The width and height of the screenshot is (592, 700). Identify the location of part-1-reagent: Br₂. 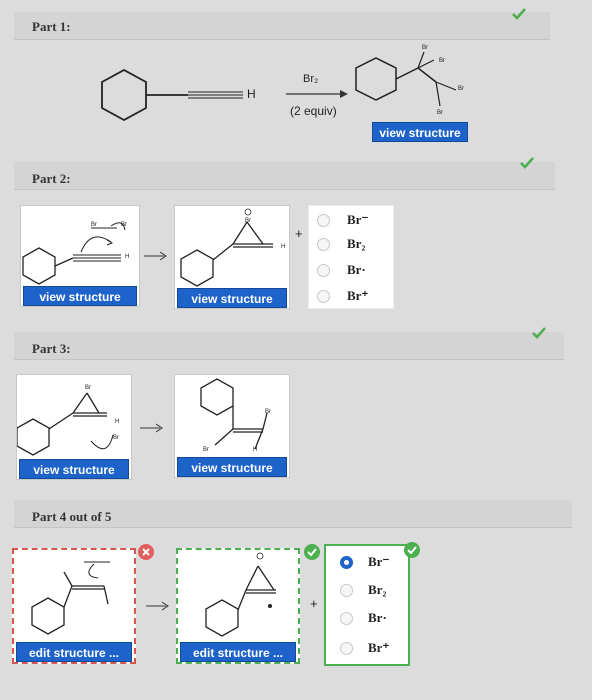
(311, 79).